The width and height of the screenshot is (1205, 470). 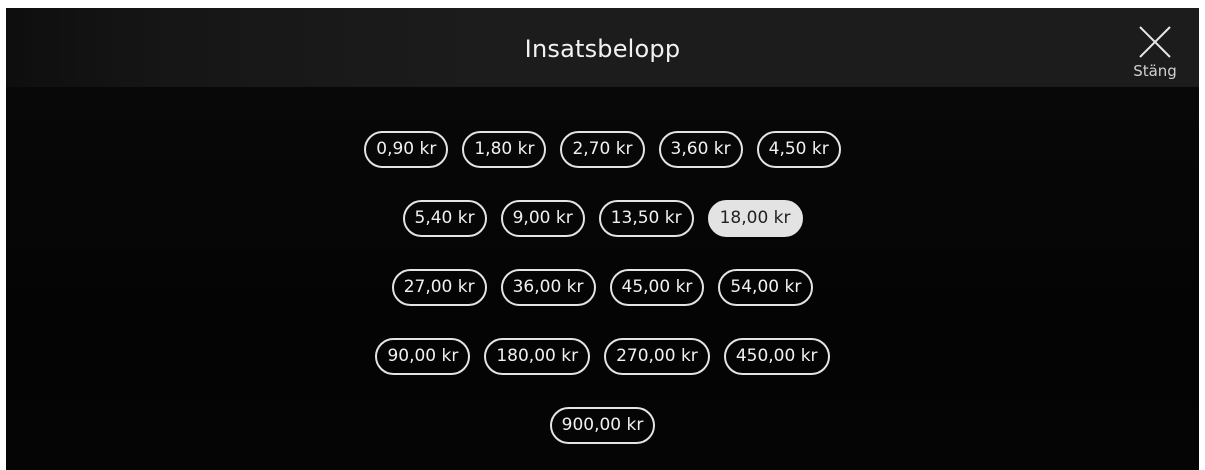 I want to click on amount-option: 900,00 kr, so click(x=602, y=425).